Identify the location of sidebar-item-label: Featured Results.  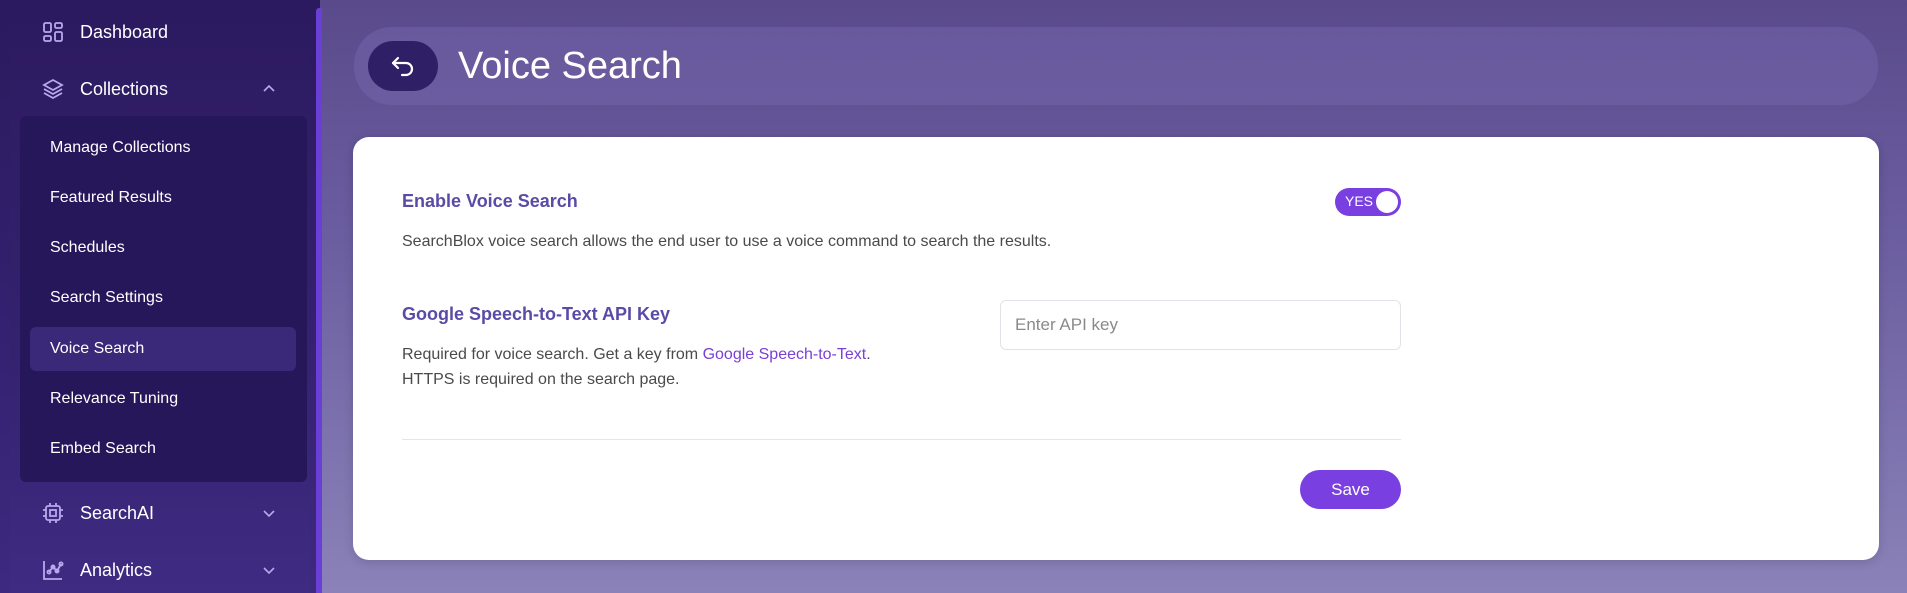
(111, 197).